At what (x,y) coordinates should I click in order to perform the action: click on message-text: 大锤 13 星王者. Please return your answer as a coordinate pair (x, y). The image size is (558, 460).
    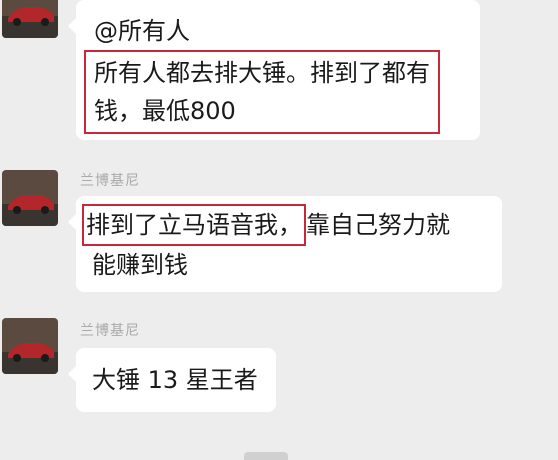
    Looking at the image, I should click on (175, 380).